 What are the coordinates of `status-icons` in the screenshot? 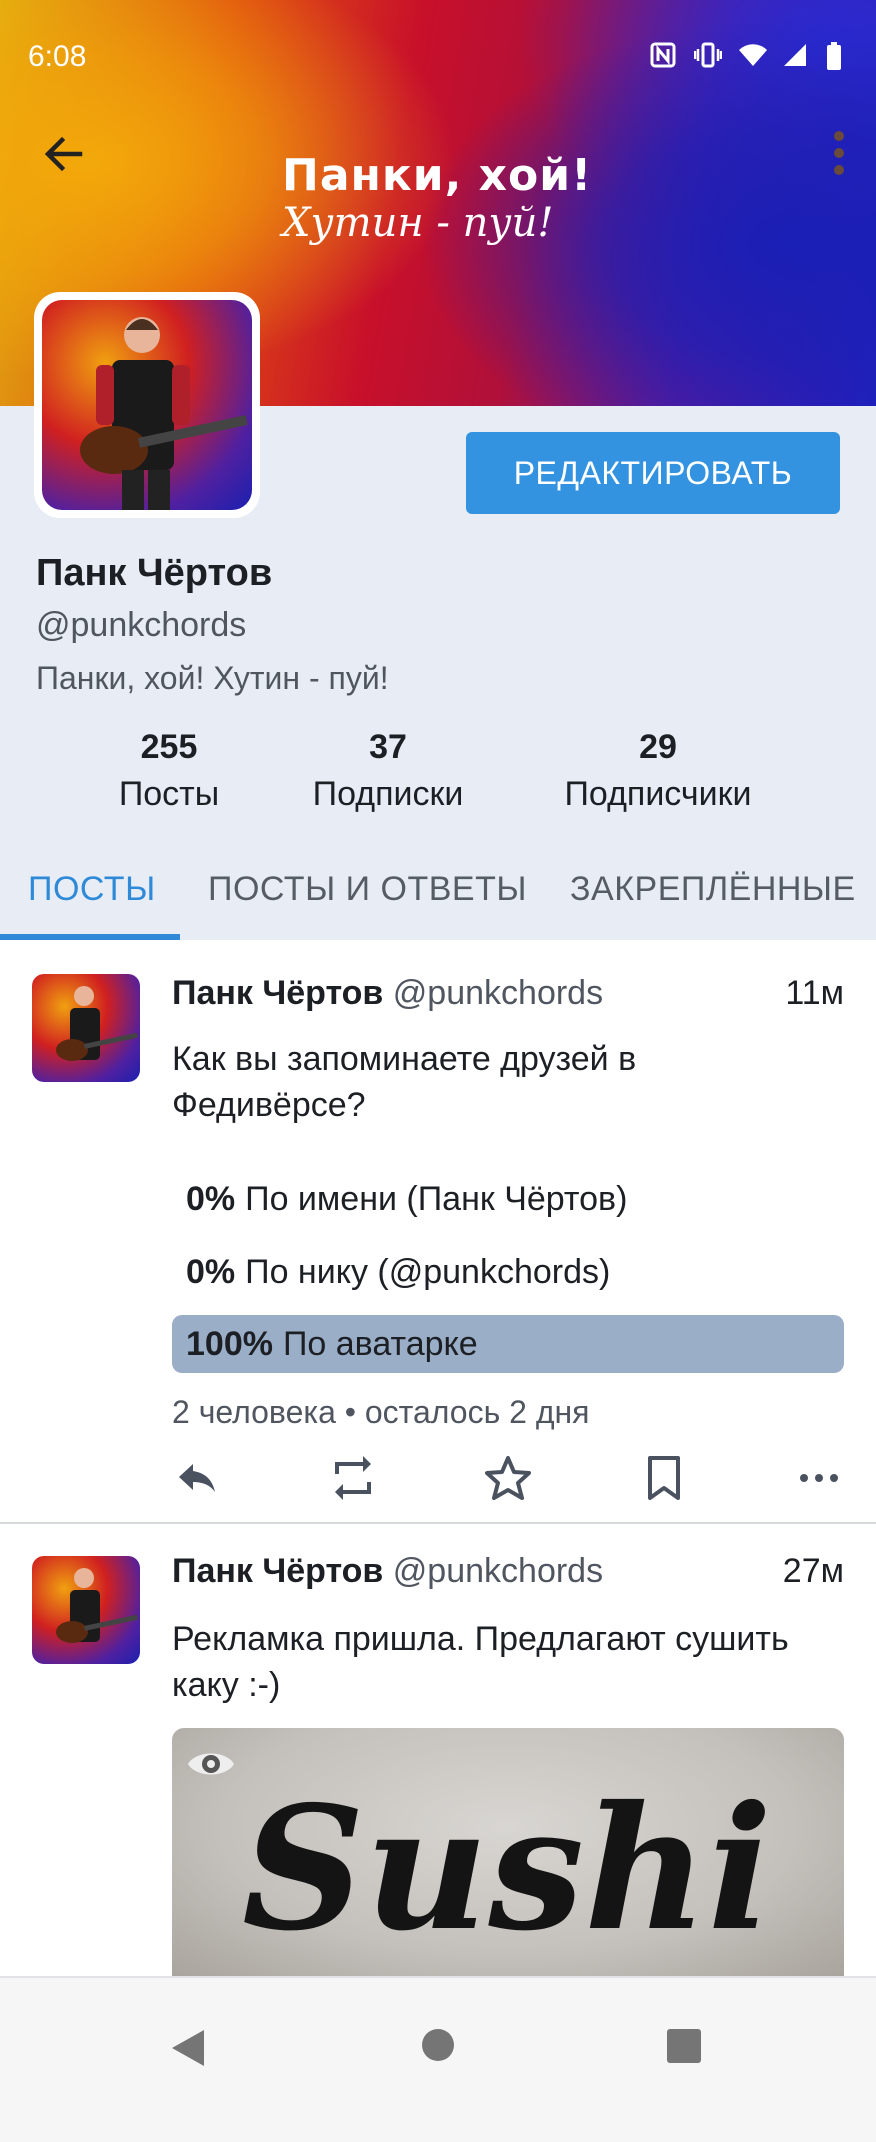 It's located at (751, 56).